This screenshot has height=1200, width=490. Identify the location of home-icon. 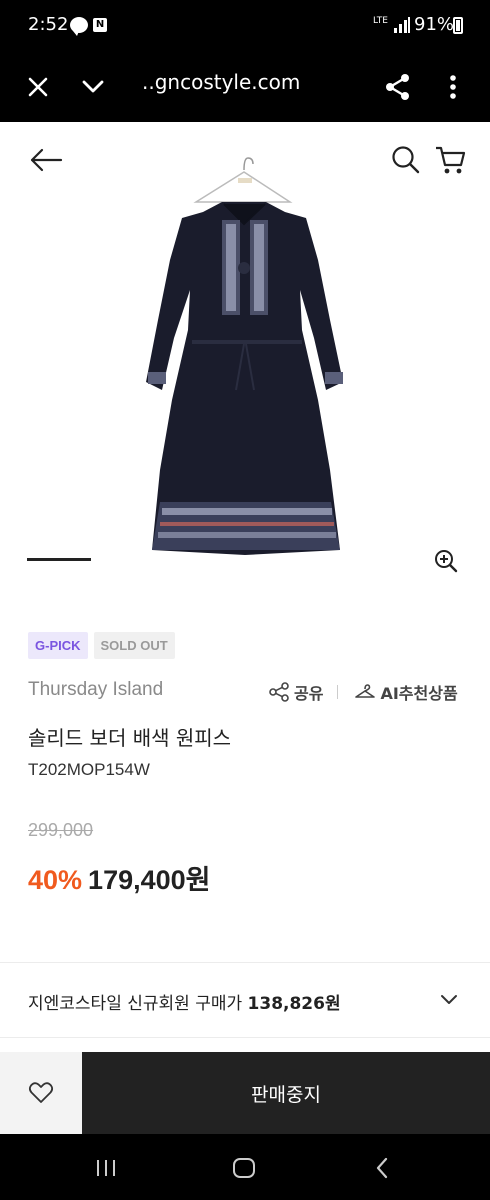
(244, 1168).